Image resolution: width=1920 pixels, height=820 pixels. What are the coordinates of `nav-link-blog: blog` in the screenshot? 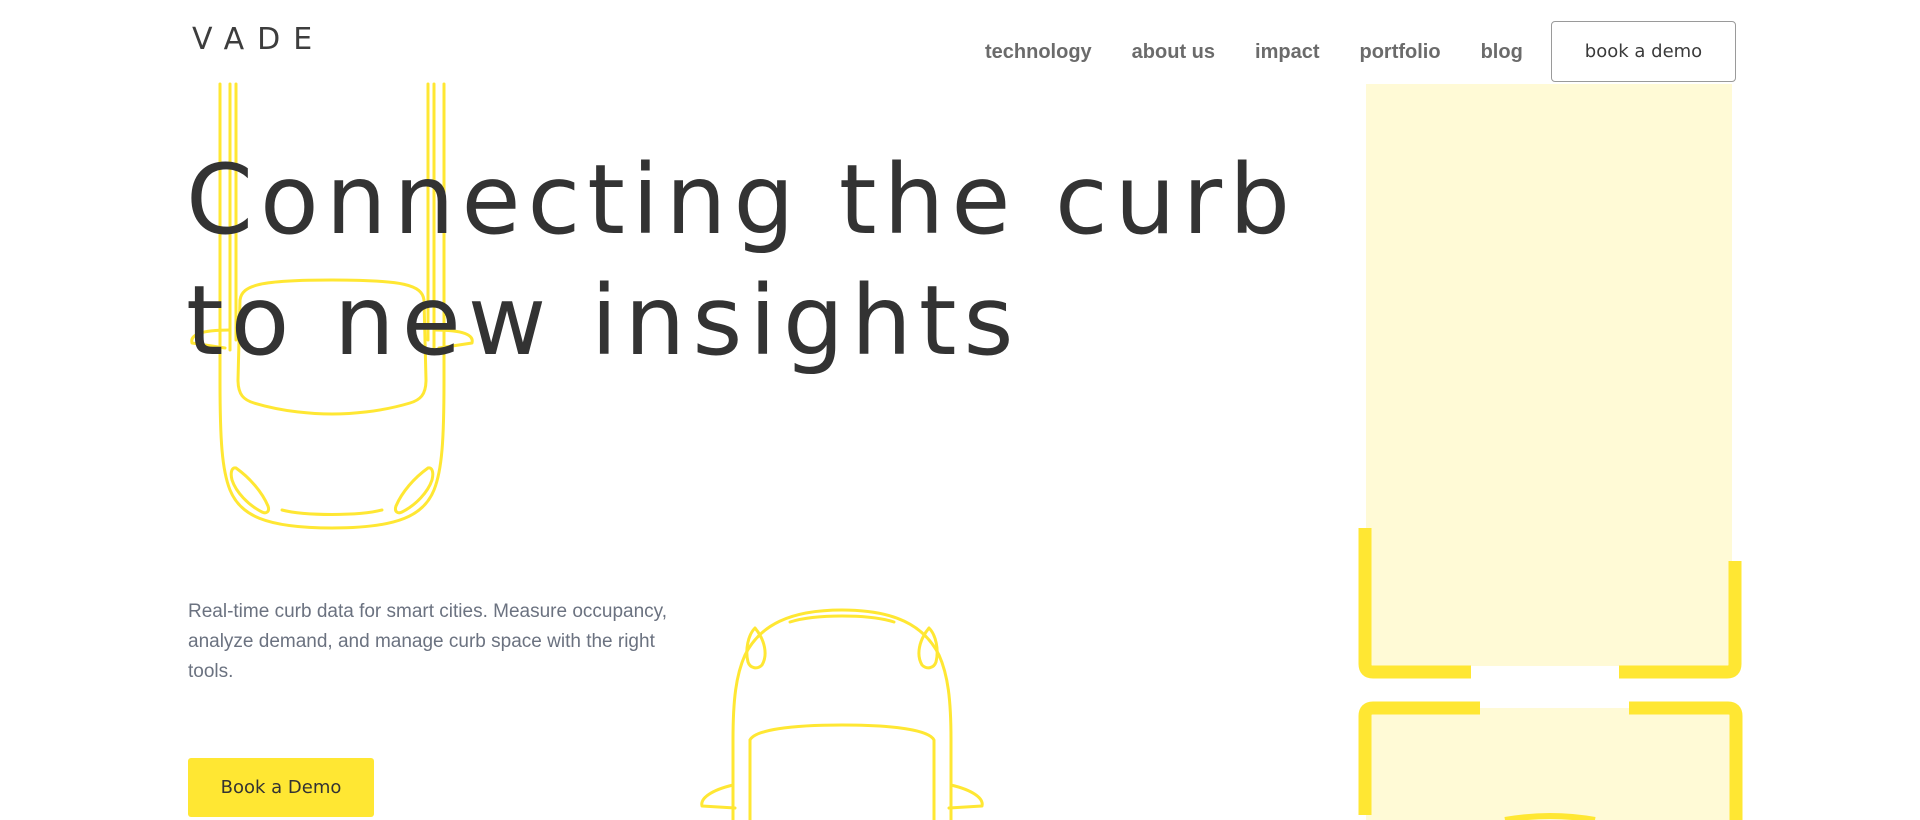 It's located at (1502, 52).